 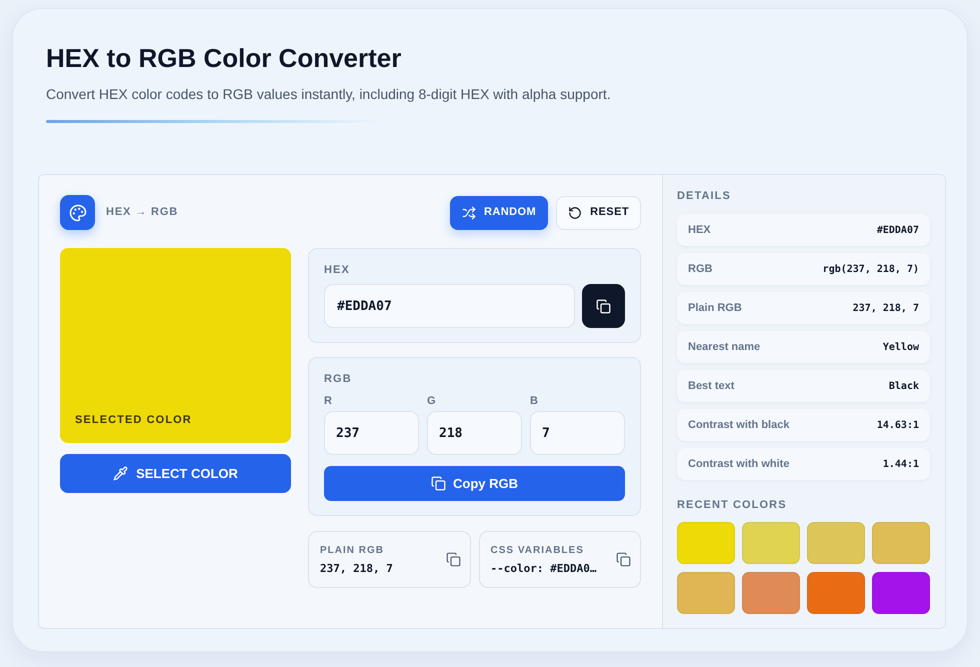 What do you see at coordinates (897, 425) in the screenshot?
I see `detail-value: 14.63:1` at bounding box center [897, 425].